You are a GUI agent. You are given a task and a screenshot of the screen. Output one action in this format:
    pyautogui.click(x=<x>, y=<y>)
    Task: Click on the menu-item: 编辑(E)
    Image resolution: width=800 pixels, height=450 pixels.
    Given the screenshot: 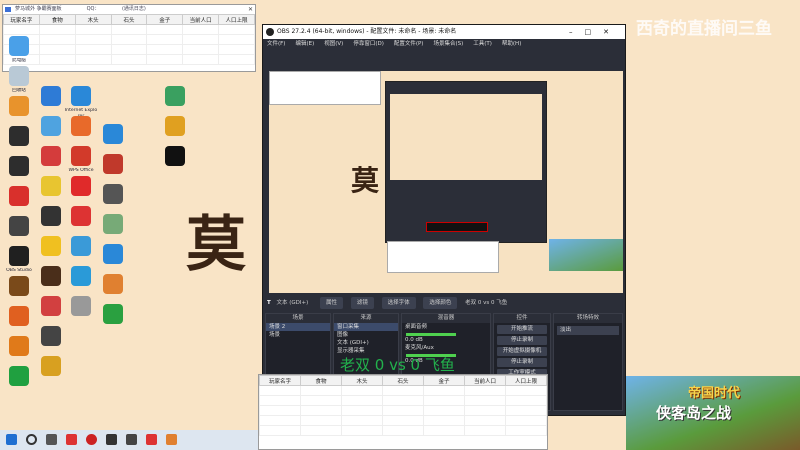 What is the action you would take?
    pyautogui.click(x=304, y=44)
    